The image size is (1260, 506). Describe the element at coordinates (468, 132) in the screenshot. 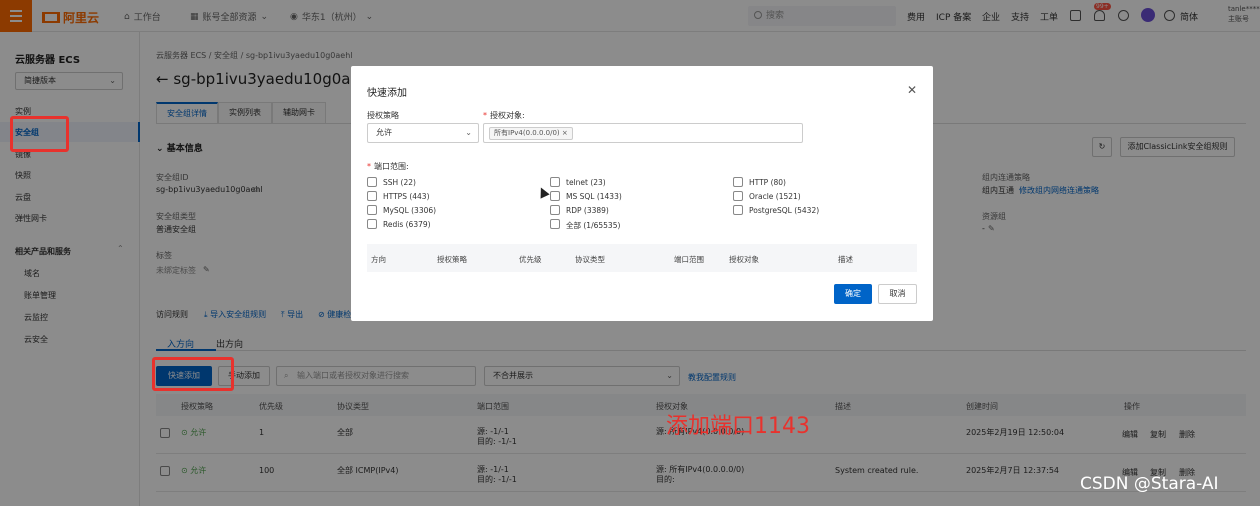

I see `chevron-down-icon: ⌄` at that location.